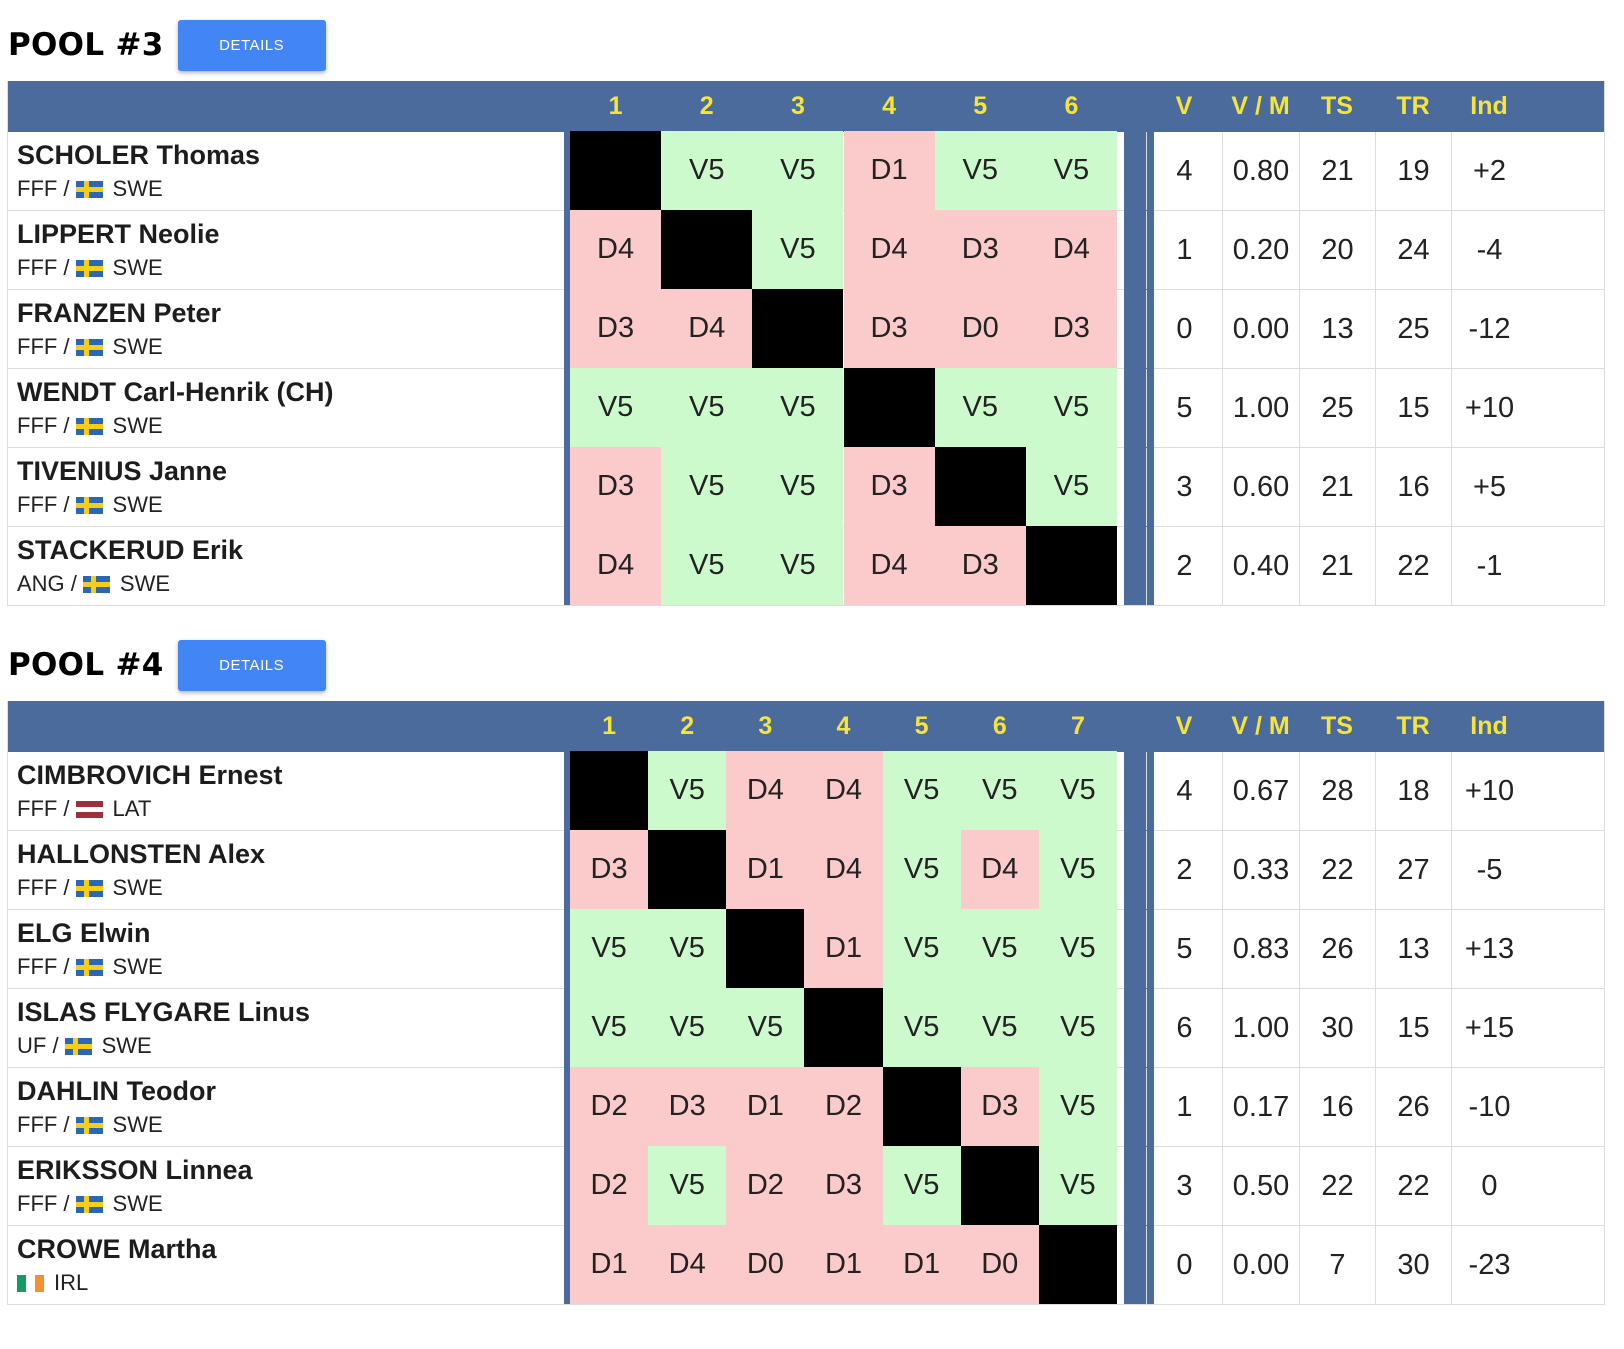 The height and width of the screenshot is (1349, 1624). What do you see at coordinates (1260, 726) in the screenshot?
I see `stat-header: V / M` at bounding box center [1260, 726].